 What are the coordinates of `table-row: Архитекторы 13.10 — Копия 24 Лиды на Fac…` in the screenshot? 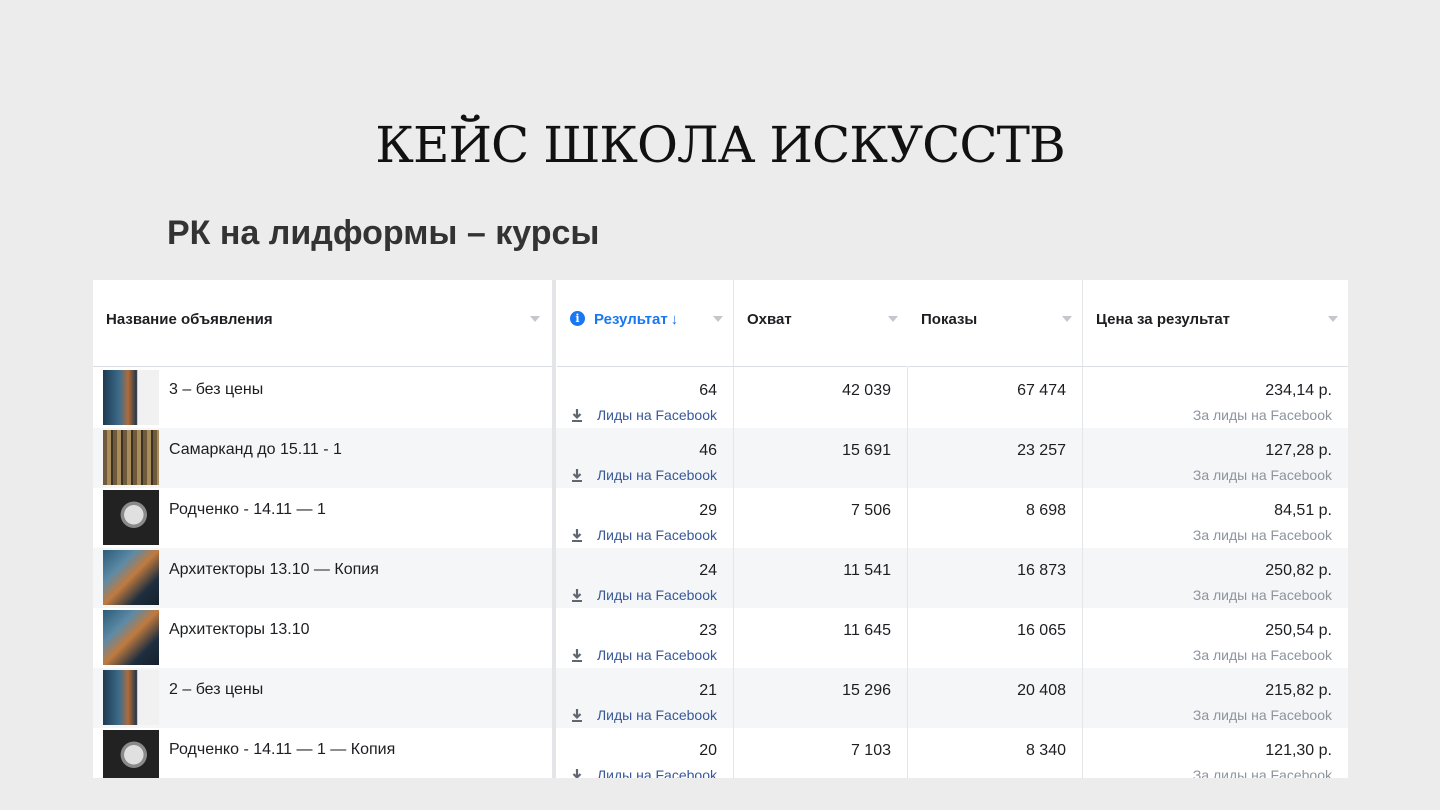 It's located at (720, 578).